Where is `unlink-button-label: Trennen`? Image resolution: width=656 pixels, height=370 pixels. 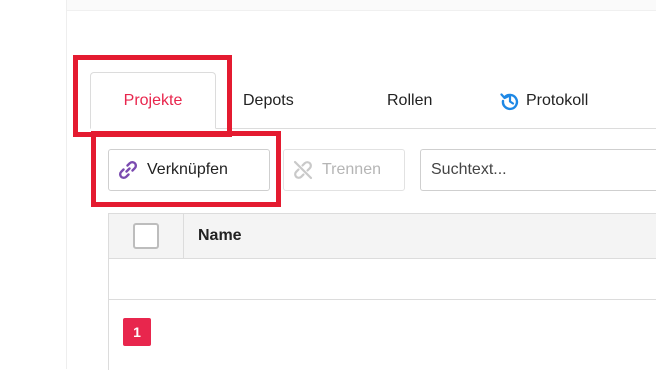
unlink-button-label: Trennen is located at coordinates (351, 169).